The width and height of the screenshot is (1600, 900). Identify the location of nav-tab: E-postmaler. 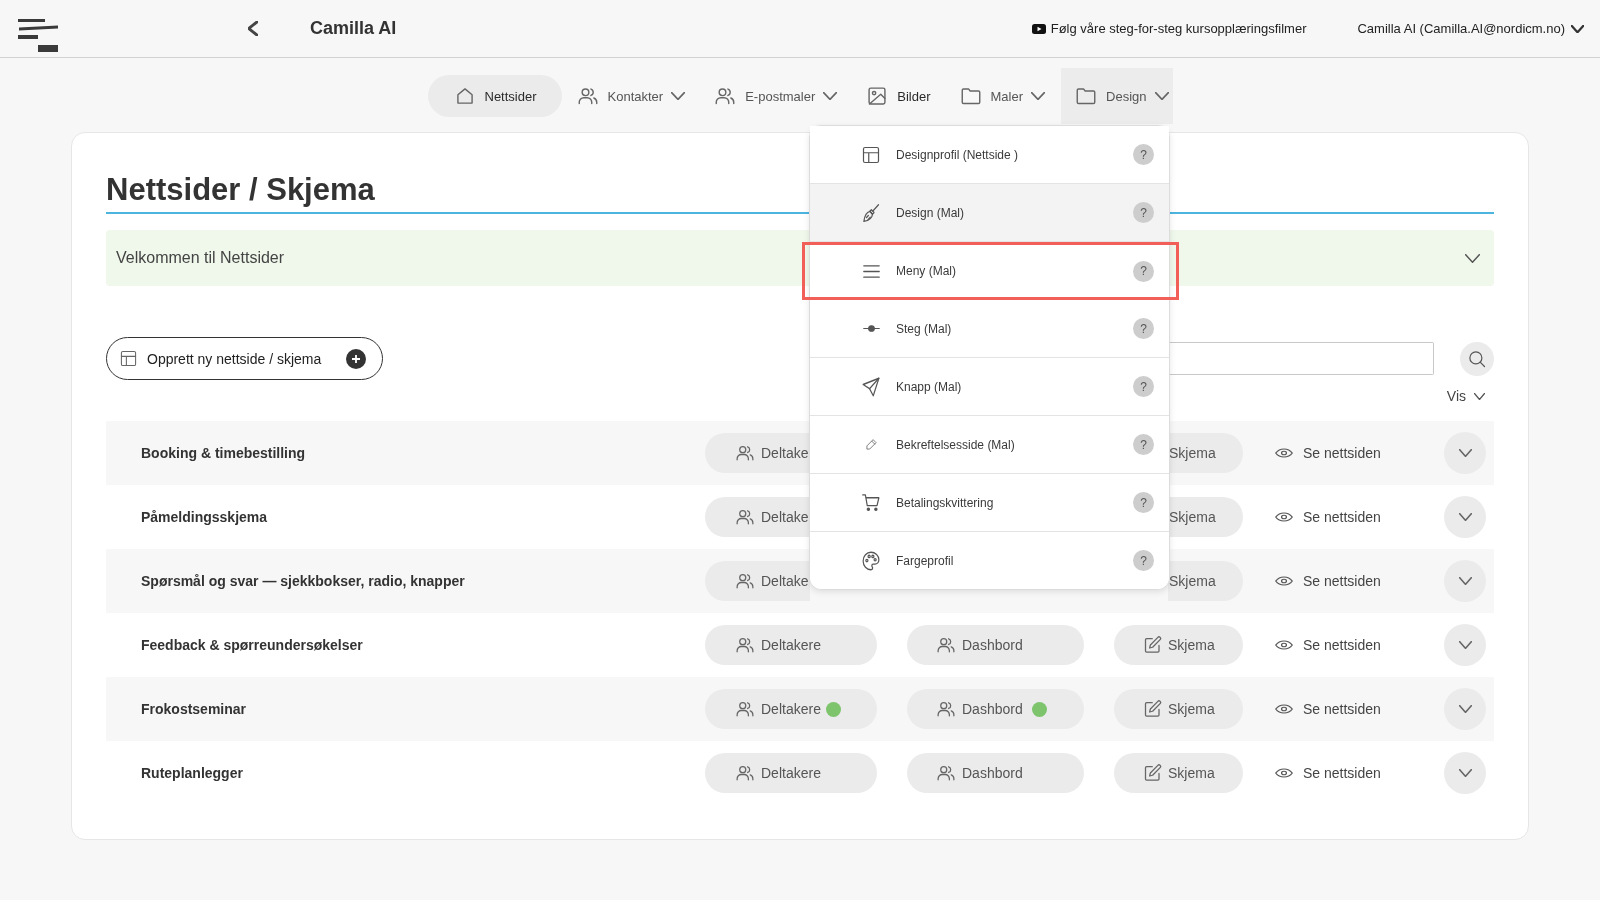
(776, 96).